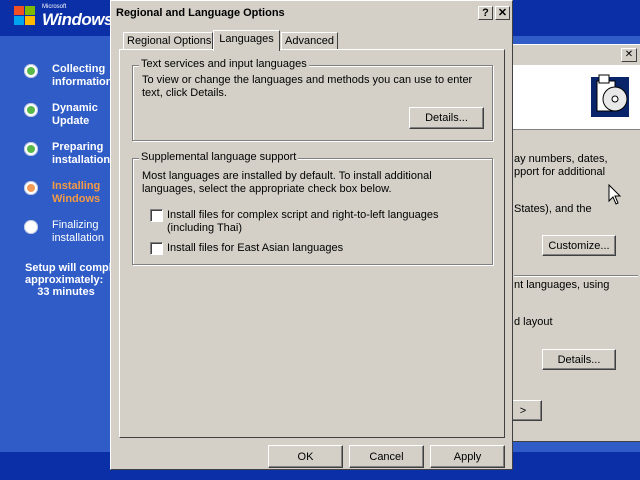  I want to click on background-window-text: ay numbers, dates,, so click(561, 159).